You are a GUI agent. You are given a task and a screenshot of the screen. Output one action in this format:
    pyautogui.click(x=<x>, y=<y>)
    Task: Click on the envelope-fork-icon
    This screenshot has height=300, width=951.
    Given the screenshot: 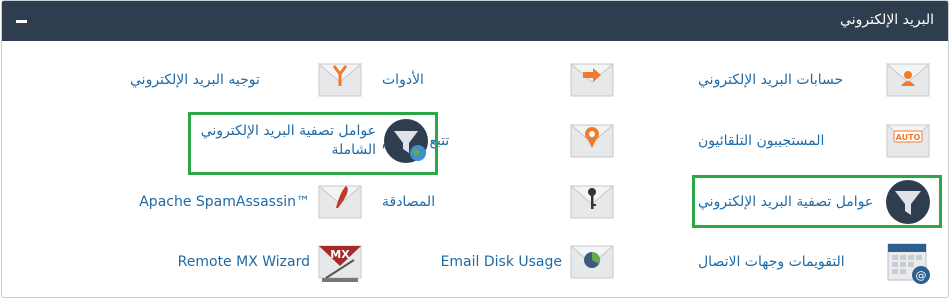 What is the action you would take?
    pyautogui.click(x=340, y=80)
    